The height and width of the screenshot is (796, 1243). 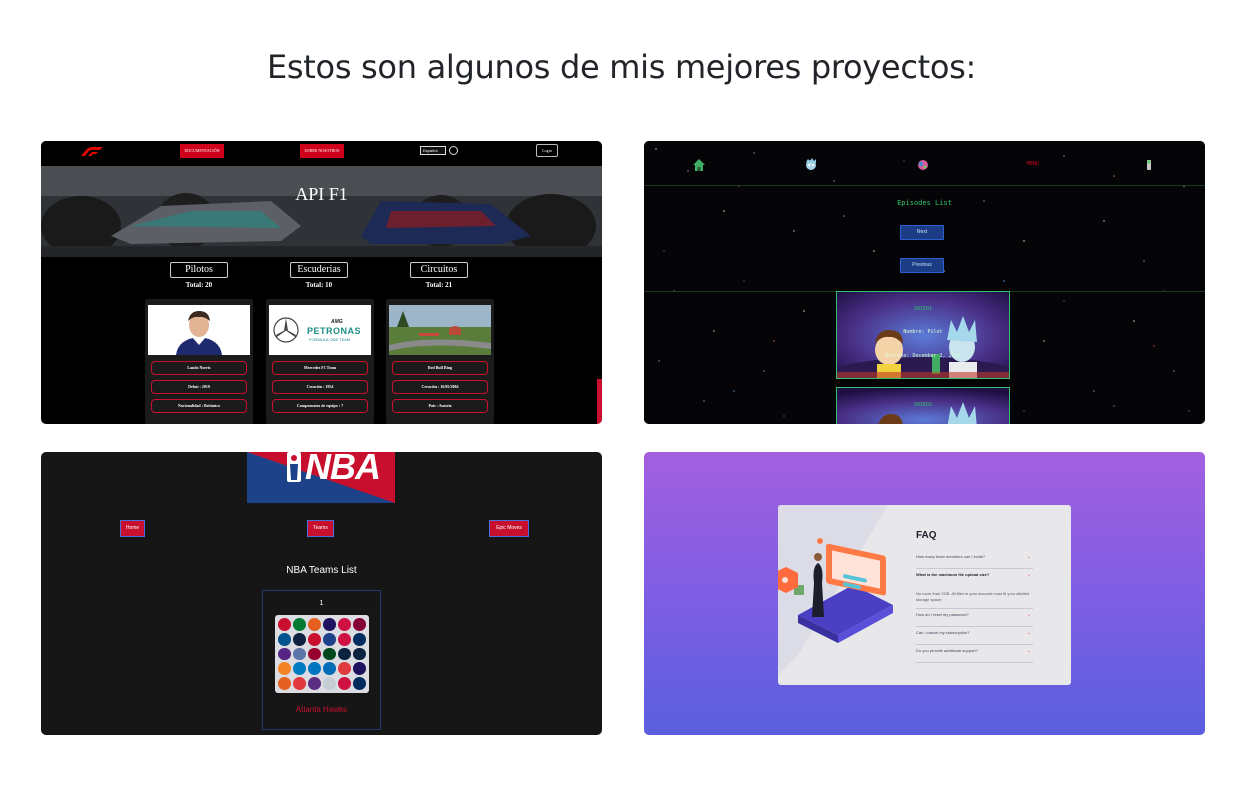 What do you see at coordinates (923, 356) in the screenshot?
I see `episode-date: Estreno: December 2, 2013` at bounding box center [923, 356].